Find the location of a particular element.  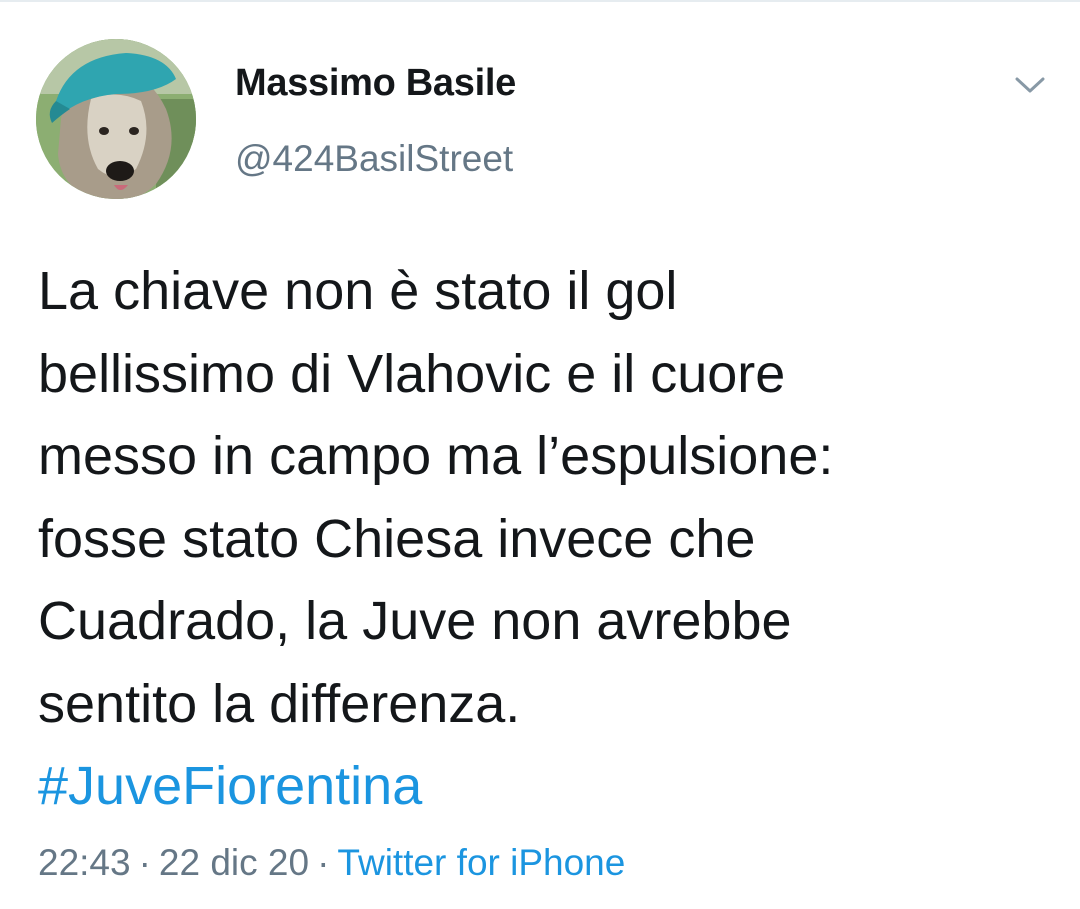

tweet-text-line: bellissimo di Vlahovic e il cuore is located at coordinates (412, 373).